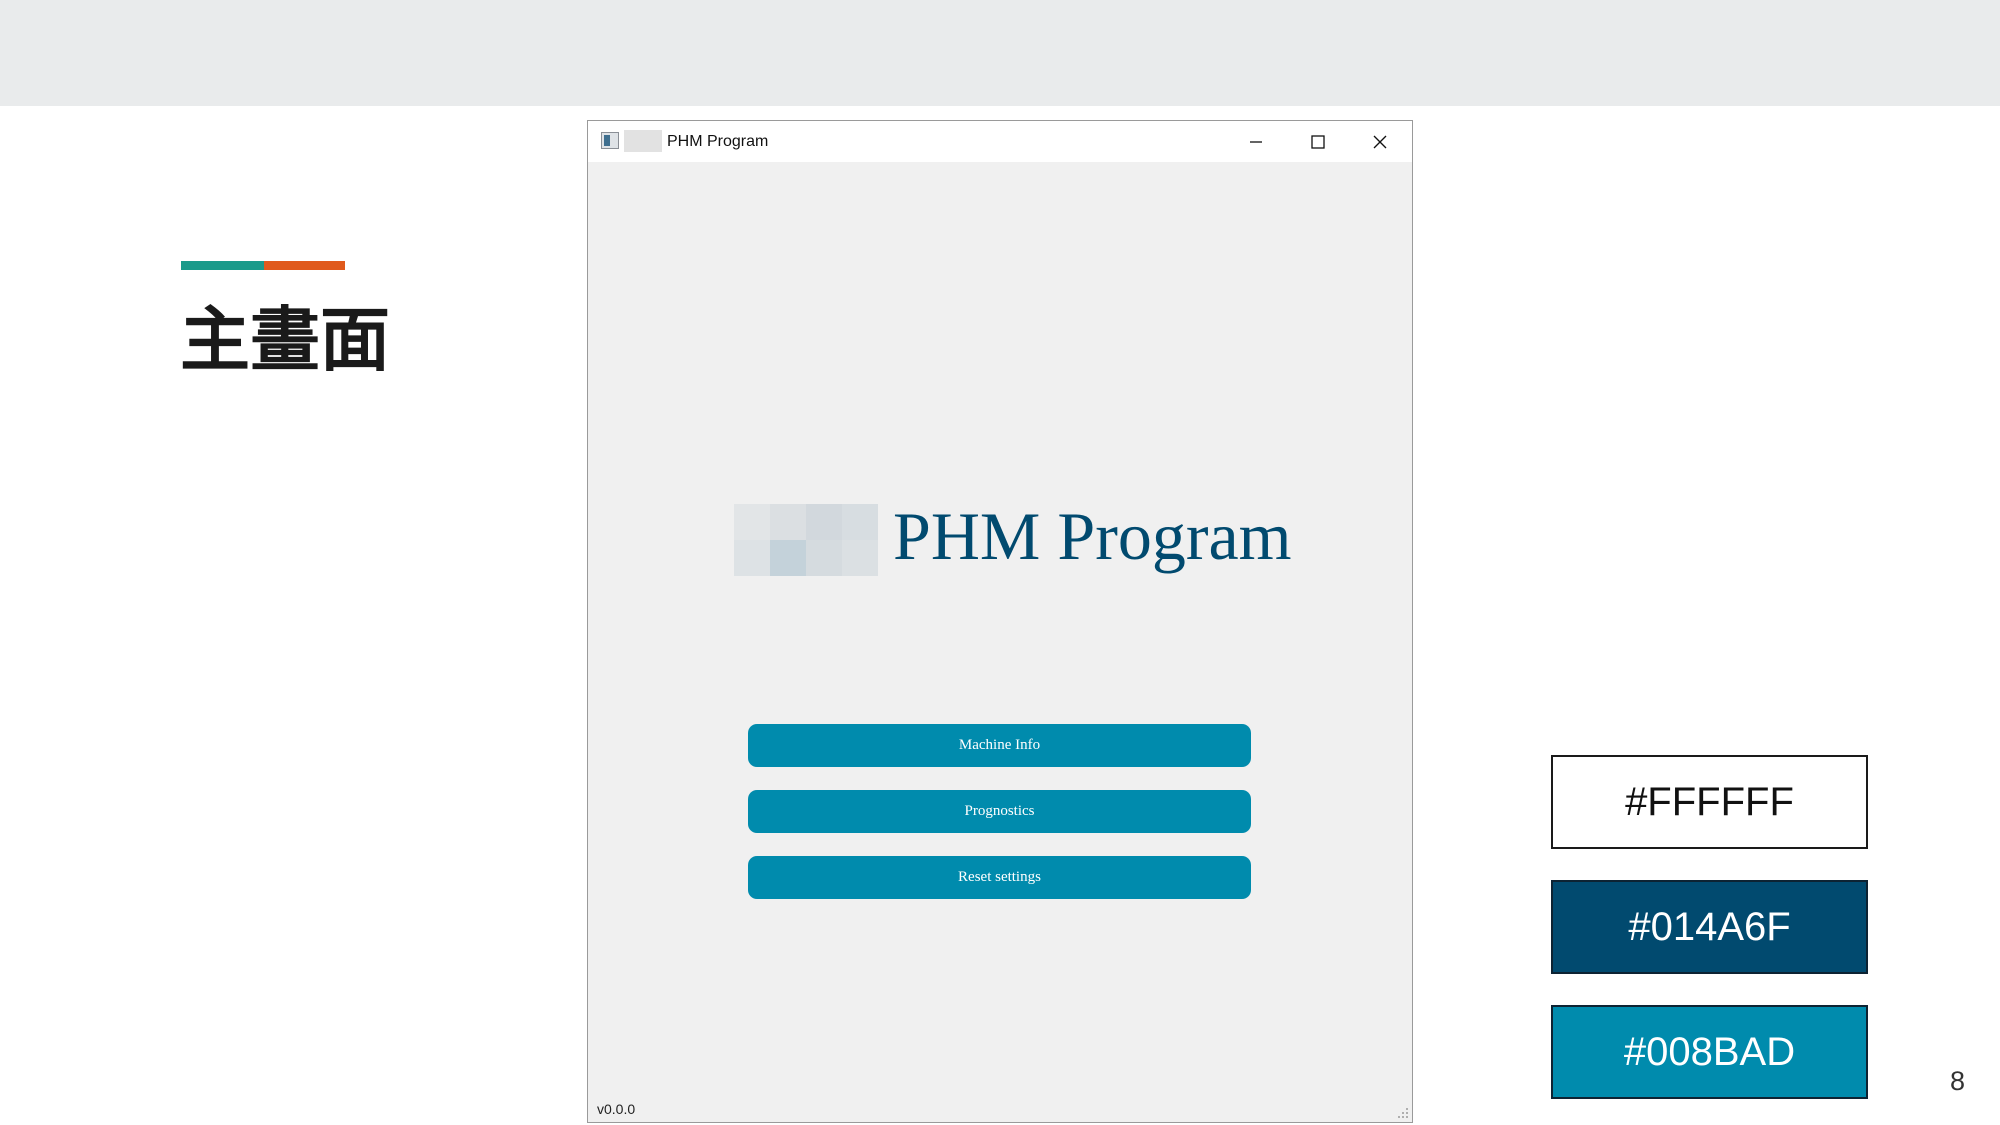  I want to click on redacted-title-prefix, so click(643, 141).